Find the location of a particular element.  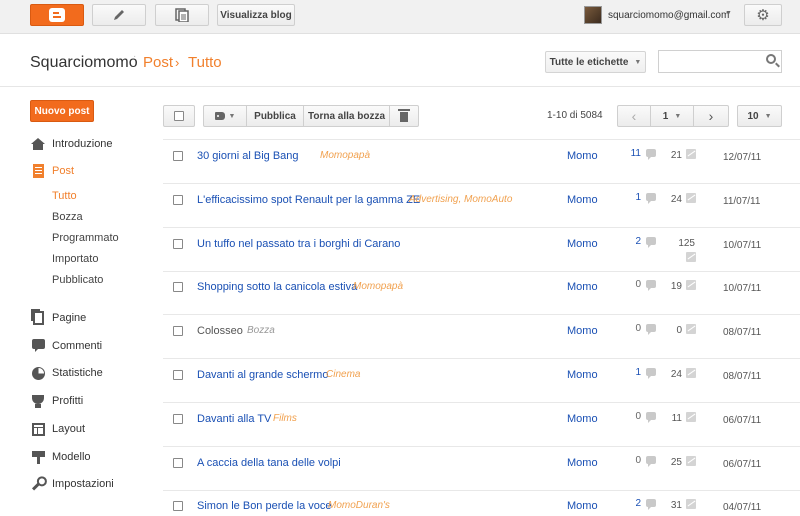

user-email: squarciomomo@gmail.com is located at coordinates (668, 15).